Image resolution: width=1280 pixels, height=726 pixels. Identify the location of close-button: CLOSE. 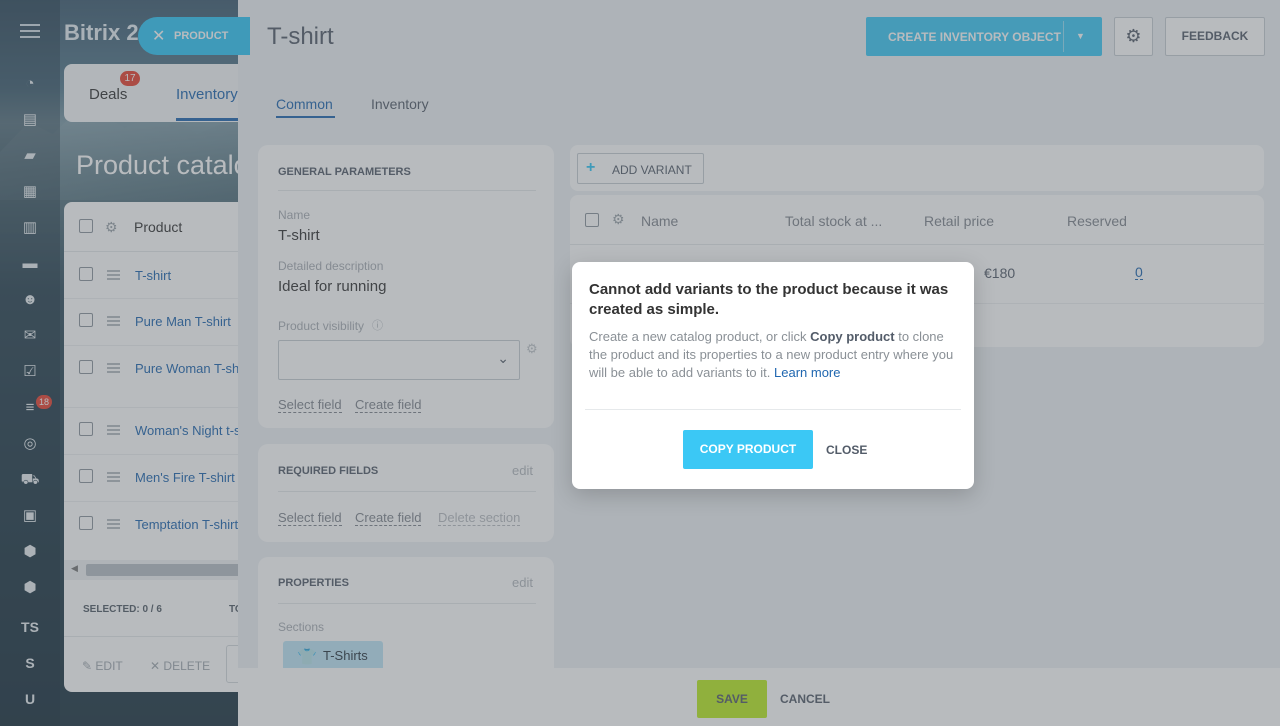
(846, 450).